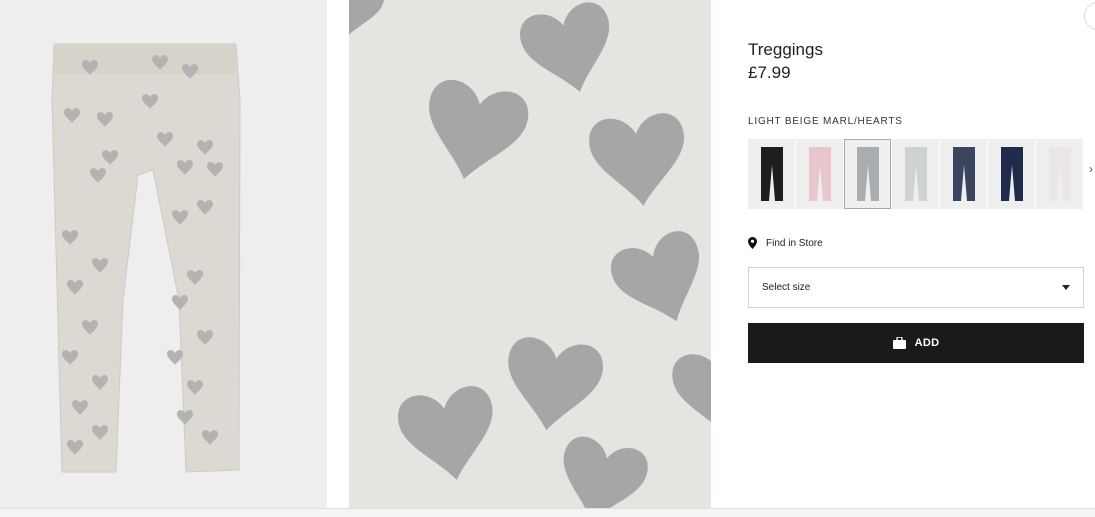 This screenshot has height=517, width=1095. I want to click on size-select-placeholder: Select size, so click(786, 287).